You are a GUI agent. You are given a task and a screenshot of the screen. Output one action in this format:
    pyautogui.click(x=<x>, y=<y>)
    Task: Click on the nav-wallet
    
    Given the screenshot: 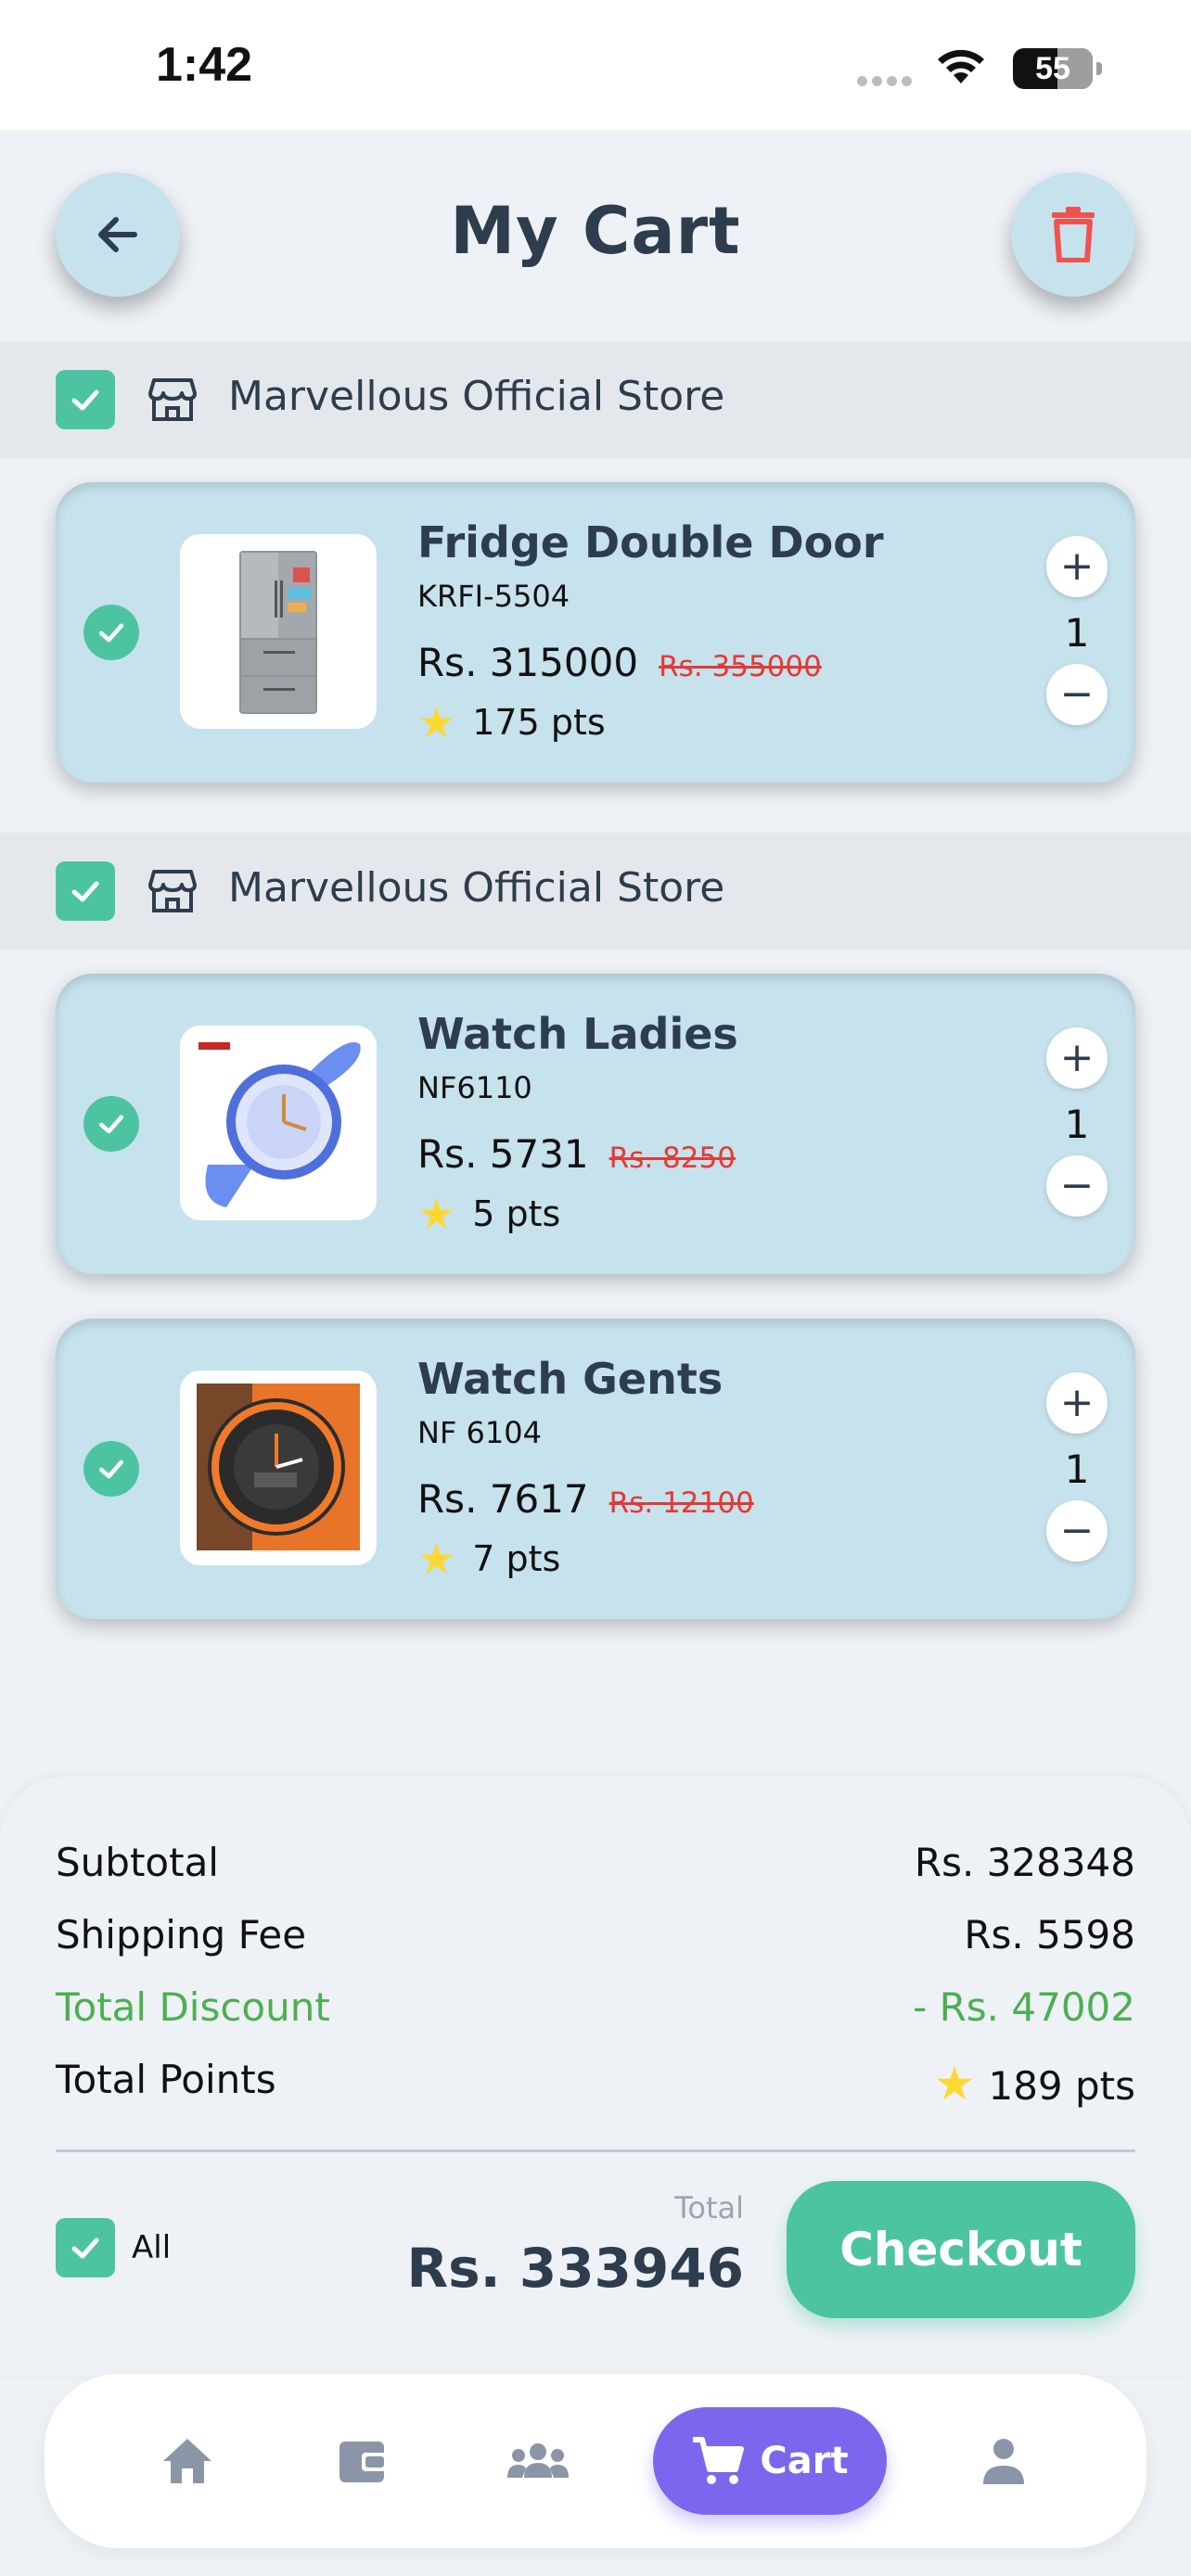 What is the action you would take?
    pyautogui.click(x=363, y=2461)
    